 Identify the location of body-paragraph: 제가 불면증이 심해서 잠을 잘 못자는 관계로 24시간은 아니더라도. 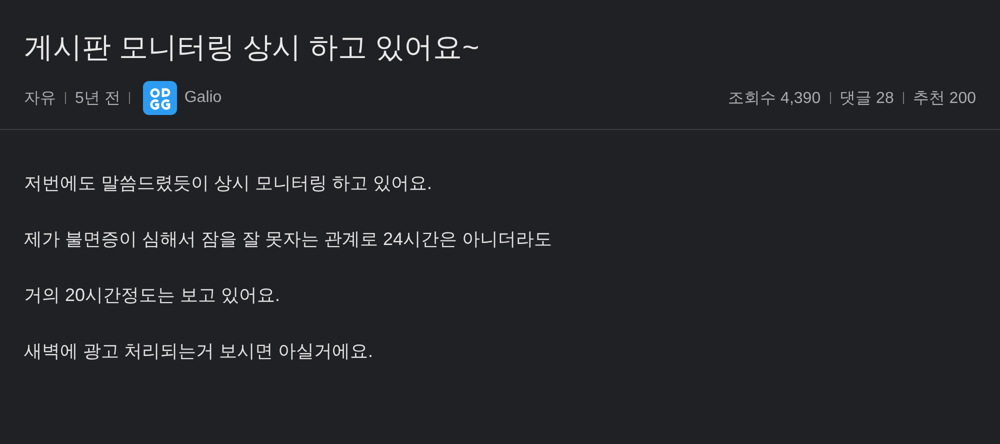
(289, 239).